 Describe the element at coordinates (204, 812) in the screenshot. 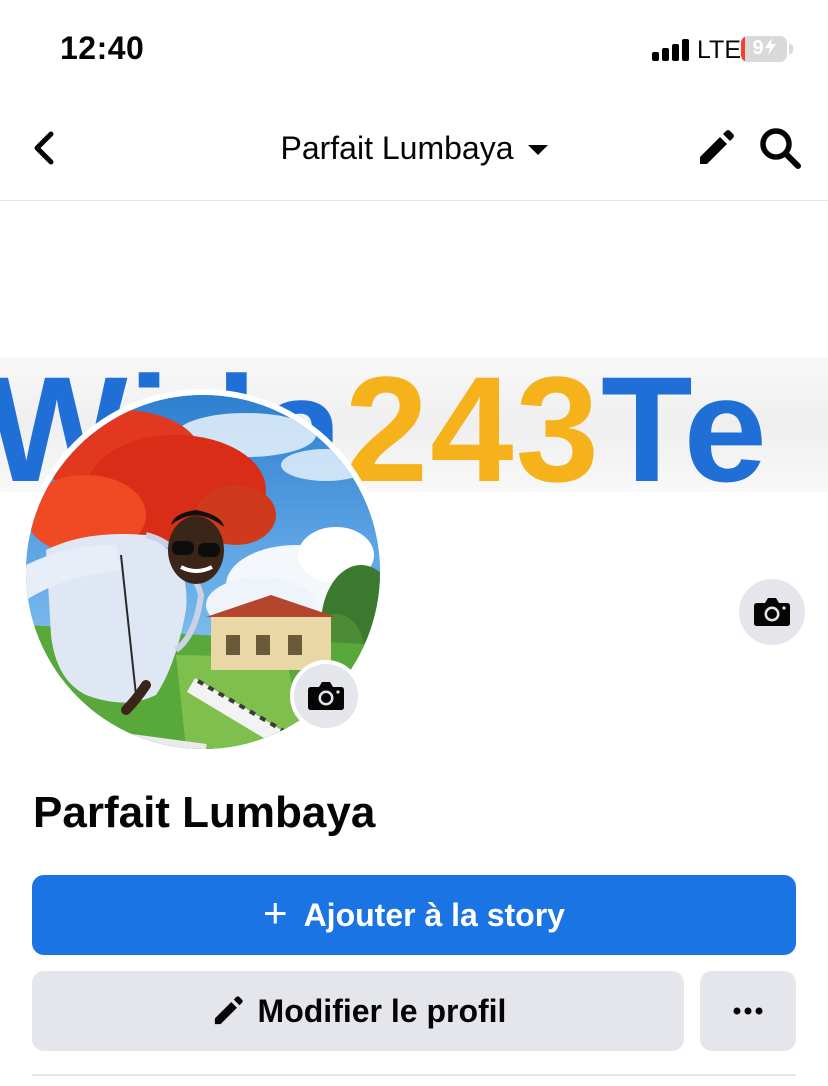

I see `profile-name: Parfait Lumbaya` at that location.